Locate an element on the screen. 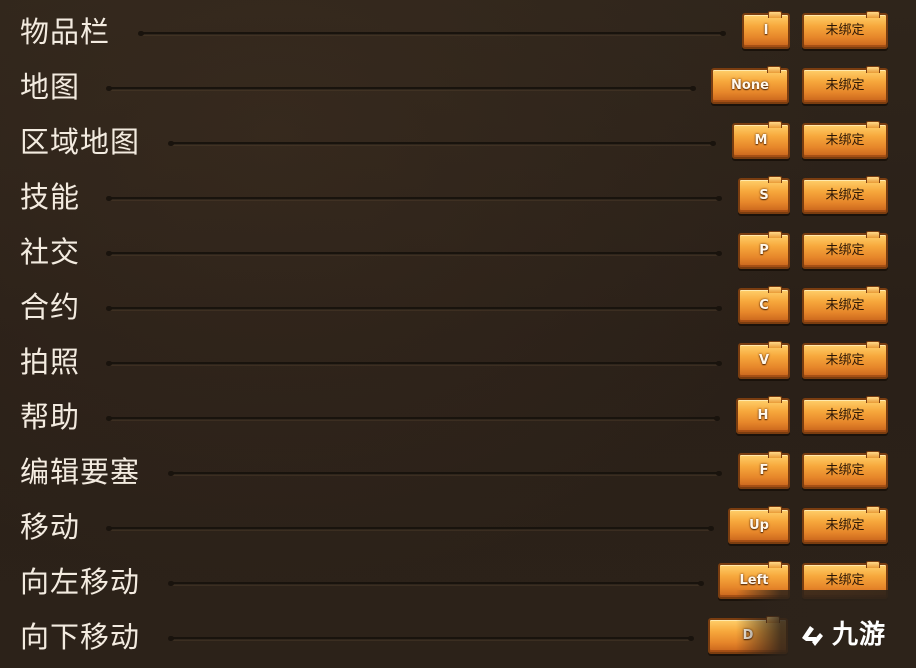  action-label: 物品栏 is located at coordinates (65, 32).